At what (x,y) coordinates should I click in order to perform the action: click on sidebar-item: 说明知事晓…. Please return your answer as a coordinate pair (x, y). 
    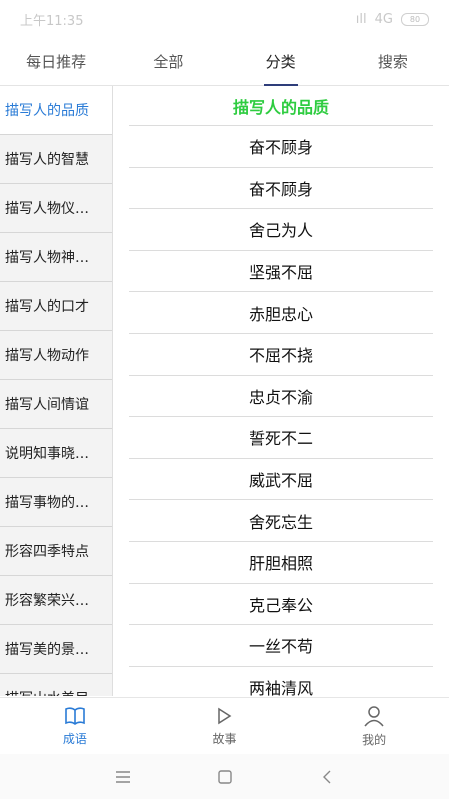
    Looking at the image, I should click on (56, 453).